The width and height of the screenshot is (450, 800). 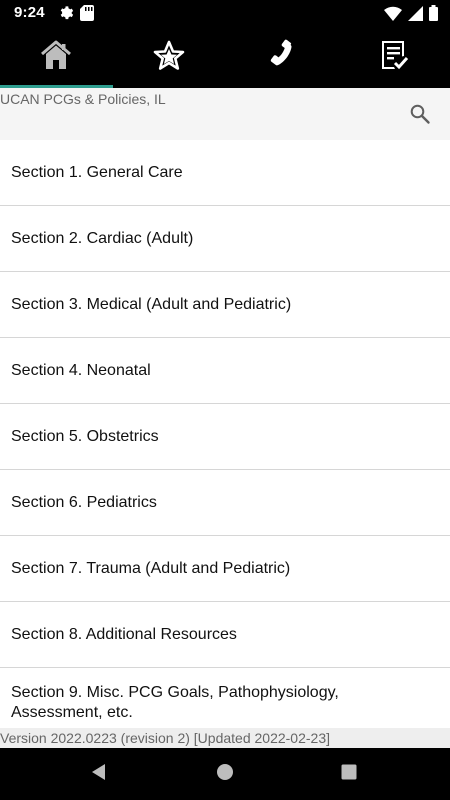 I want to click on status-left-icons, so click(x=76, y=15).